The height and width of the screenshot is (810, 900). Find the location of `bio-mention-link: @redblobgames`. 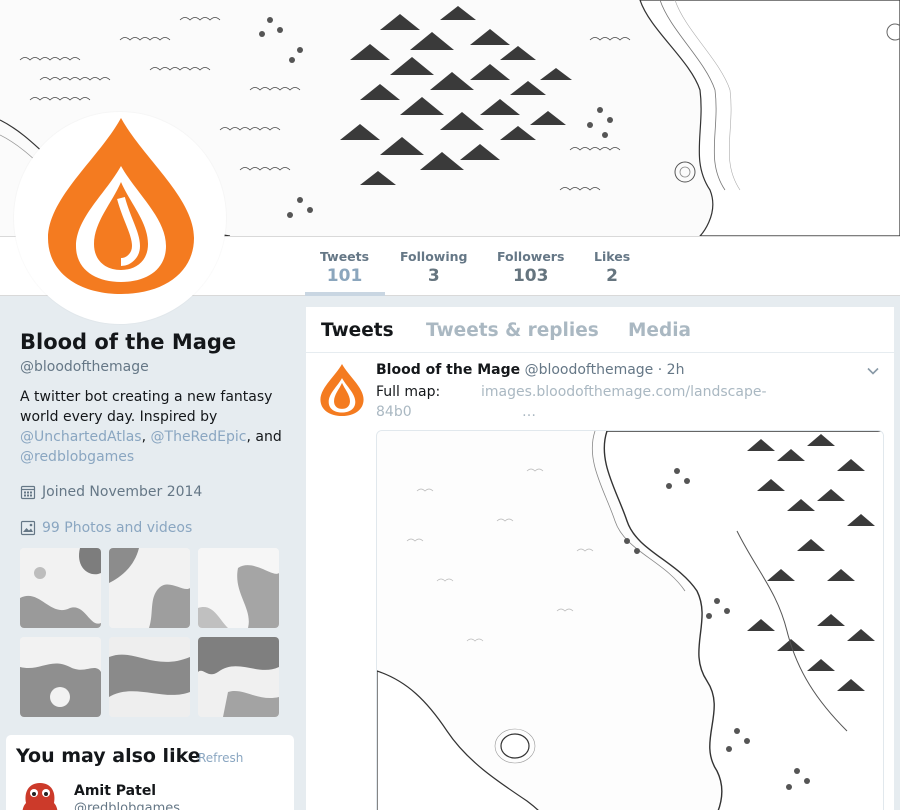

bio-mention-link: @redblobgames is located at coordinates (77, 457).